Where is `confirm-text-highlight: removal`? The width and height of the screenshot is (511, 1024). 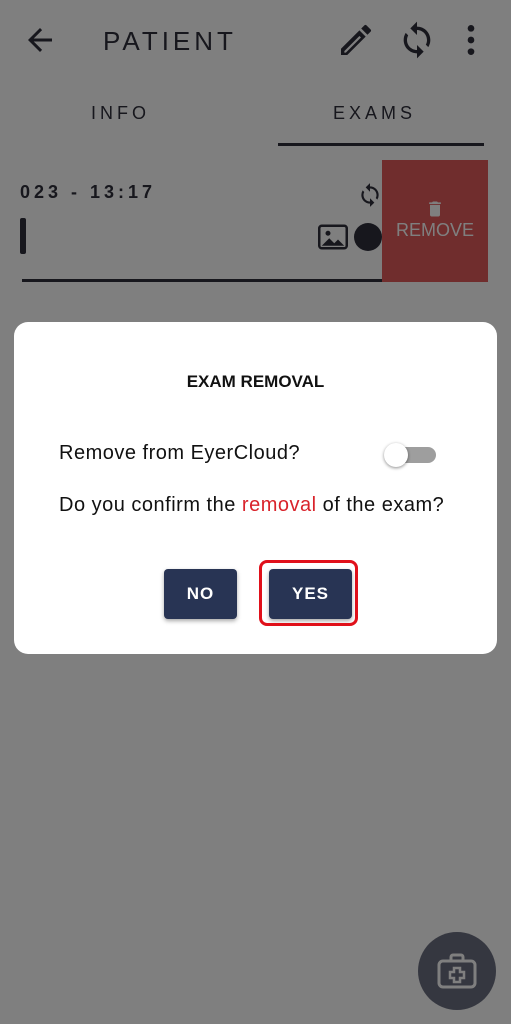
confirm-text-highlight: removal is located at coordinates (279, 505).